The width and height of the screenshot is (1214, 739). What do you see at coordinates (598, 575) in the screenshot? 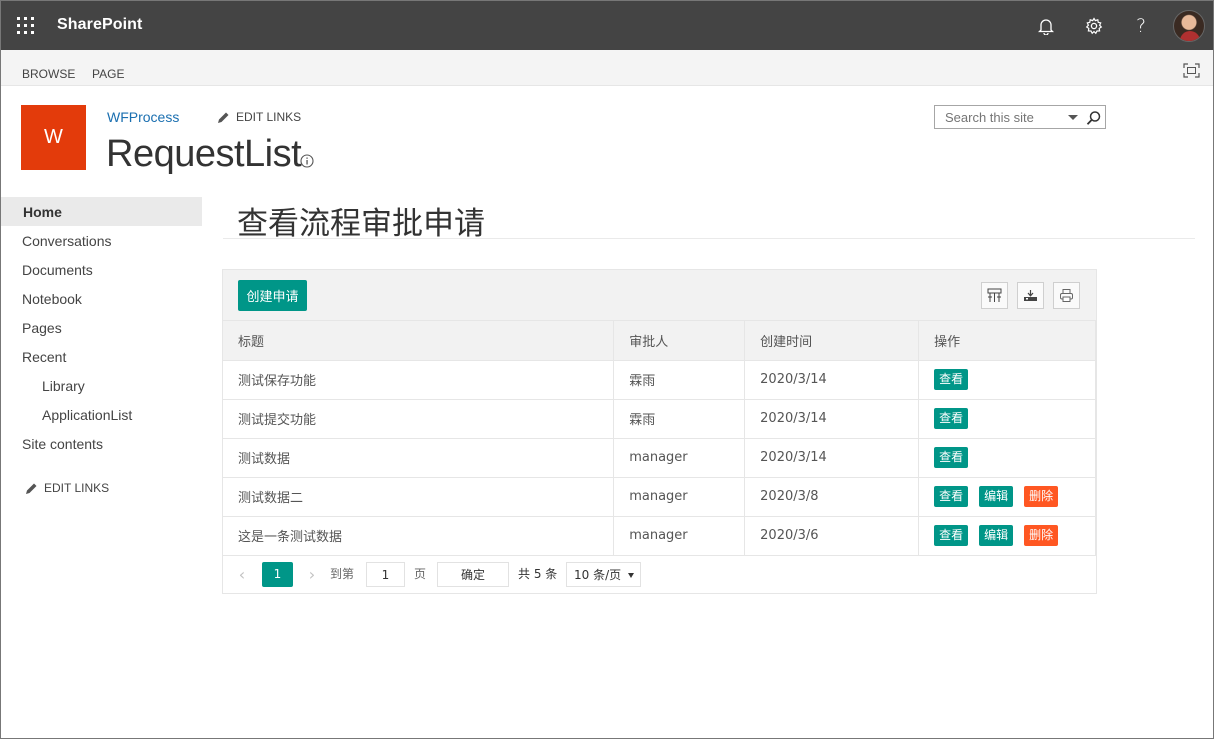
I see `page-size-value: 10 条/页` at bounding box center [598, 575].